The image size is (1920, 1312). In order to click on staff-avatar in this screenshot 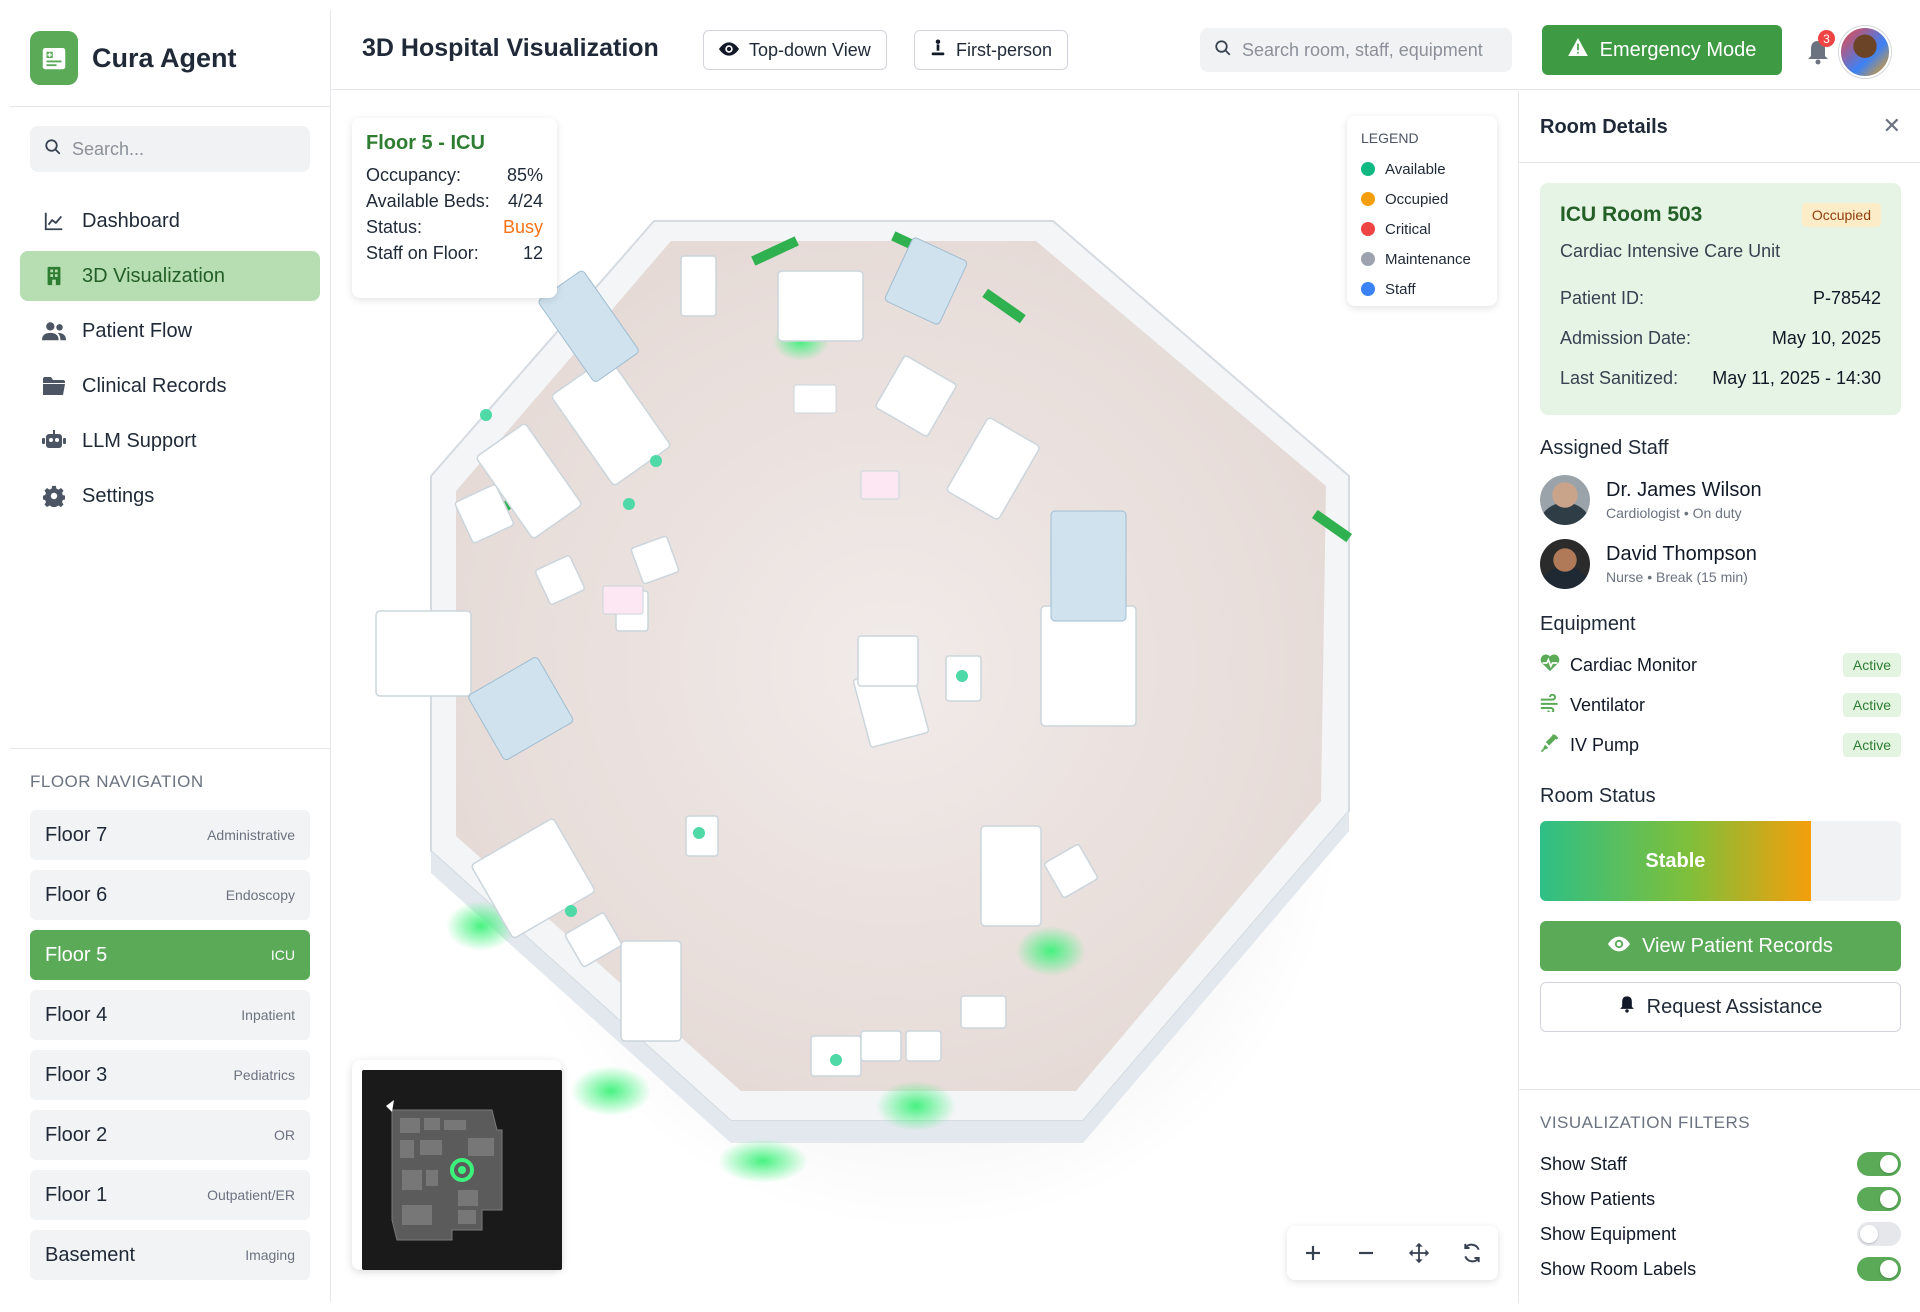, I will do `click(1565, 564)`.